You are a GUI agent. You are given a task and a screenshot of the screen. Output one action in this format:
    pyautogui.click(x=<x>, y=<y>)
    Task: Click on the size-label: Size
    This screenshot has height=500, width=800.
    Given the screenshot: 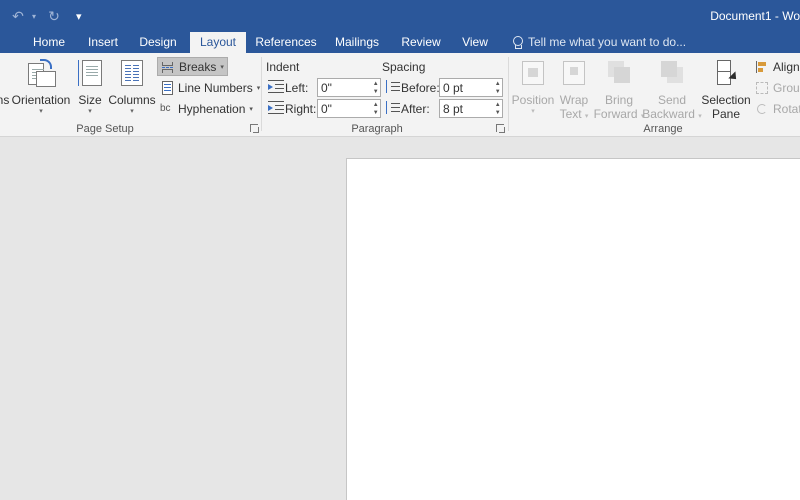 What is the action you would take?
    pyautogui.click(x=90, y=100)
    